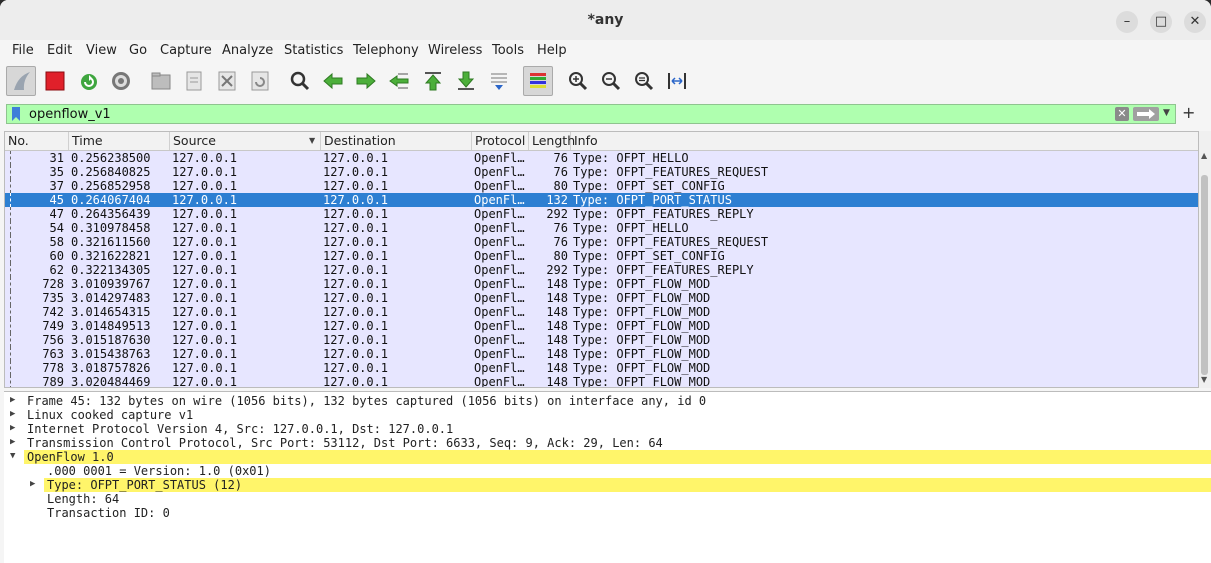 This screenshot has width=1211, height=563. Describe the element at coordinates (227, 81) in the screenshot. I see `close-file-button` at that location.